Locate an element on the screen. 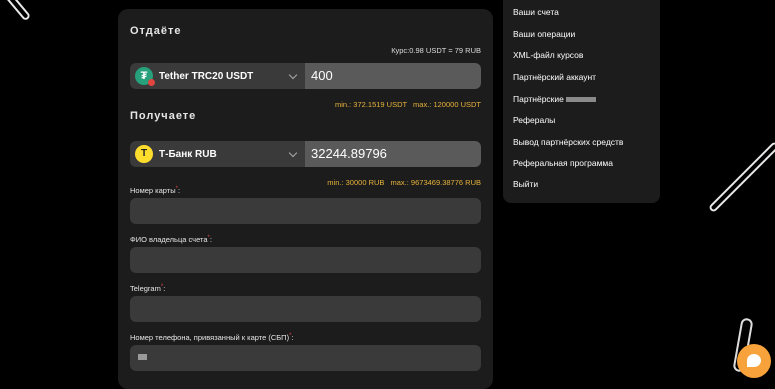 This screenshot has width=775, height=389. send-row: ₮ Tether TRC20 USDT 400 is located at coordinates (305, 76).